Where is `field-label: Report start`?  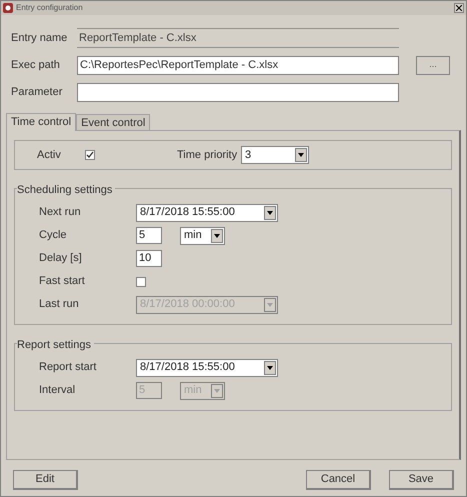
field-label: Report start is located at coordinates (68, 368).